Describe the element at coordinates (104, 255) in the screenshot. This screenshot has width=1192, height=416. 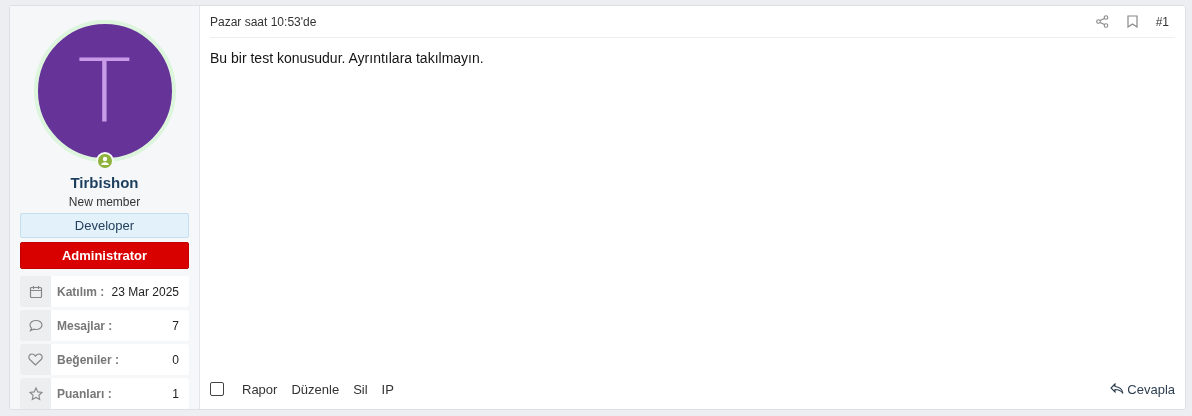
I see `user-banner: Administrator` at that location.